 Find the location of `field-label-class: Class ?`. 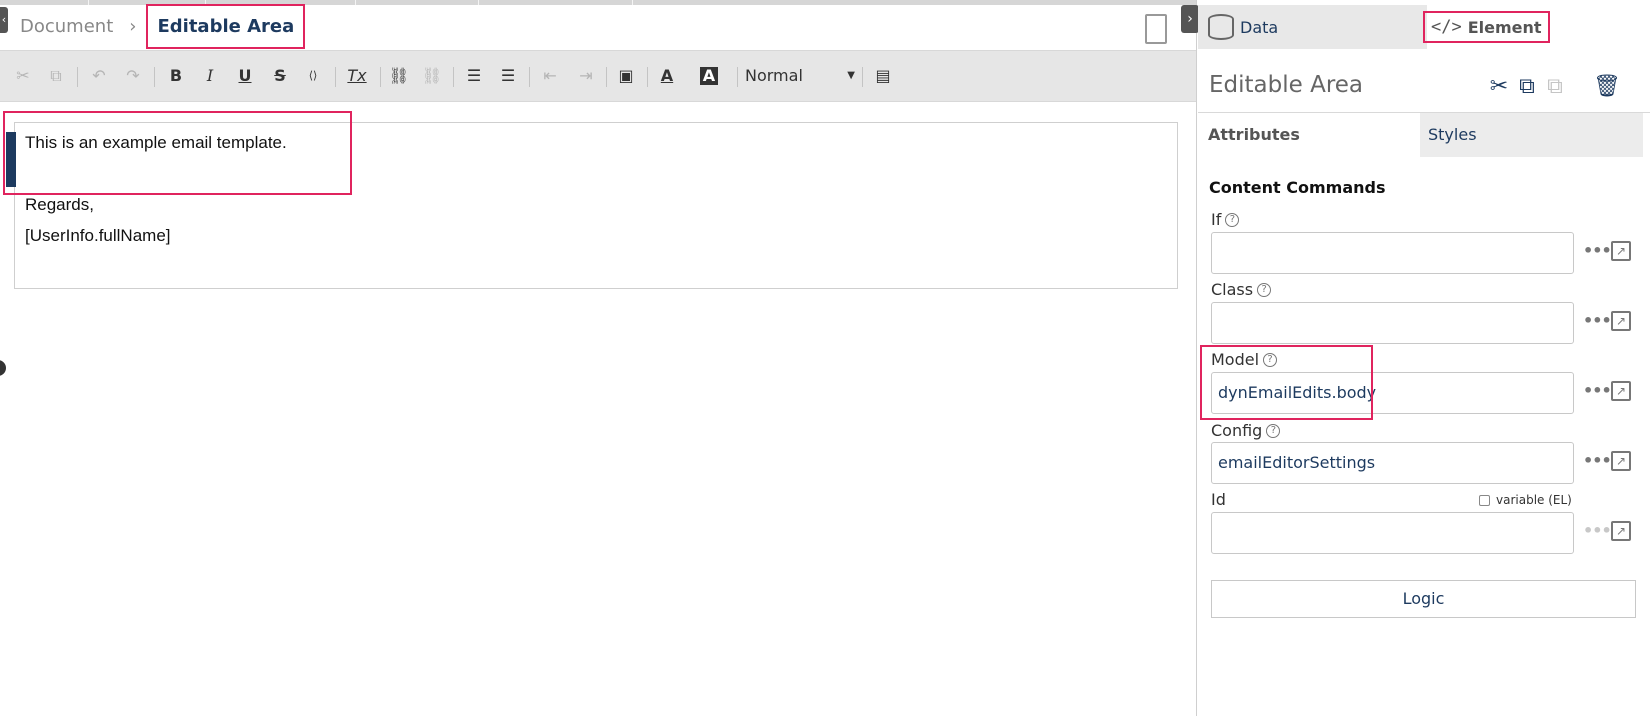

field-label-class: Class ? is located at coordinates (1241, 289).